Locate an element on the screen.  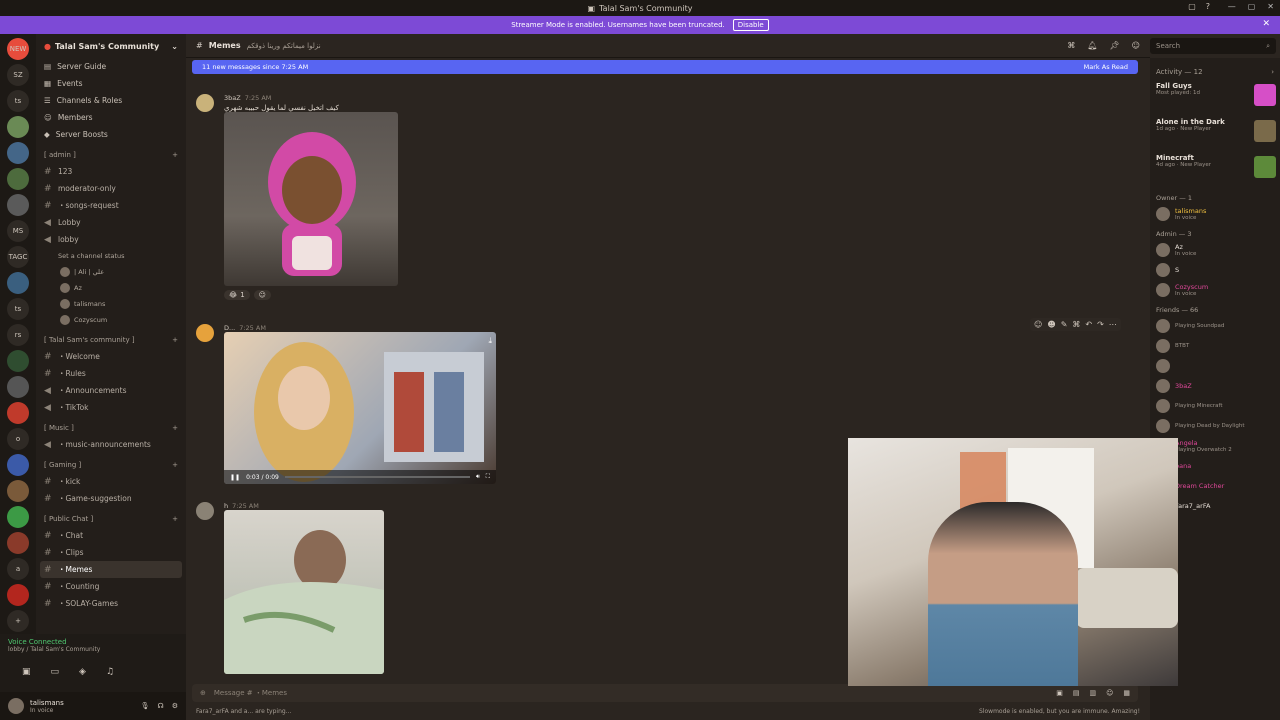
server-icon: TAGC is located at coordinates (18, 257).